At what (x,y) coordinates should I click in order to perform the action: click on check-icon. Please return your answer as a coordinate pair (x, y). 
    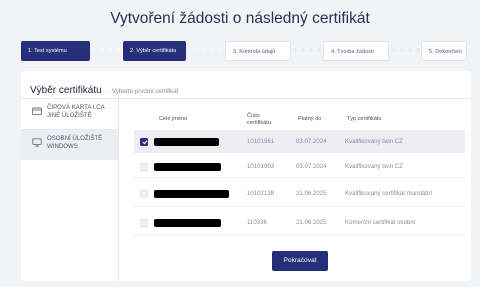
    Looking at the image, I should click on (144, 142).